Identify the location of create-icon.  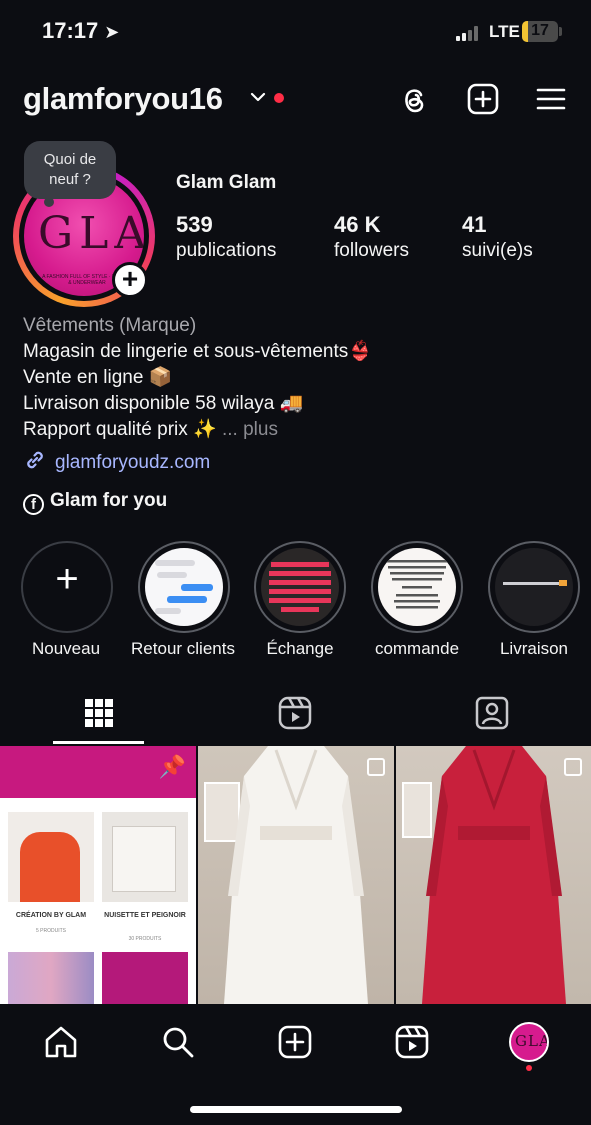
(295, 1042).